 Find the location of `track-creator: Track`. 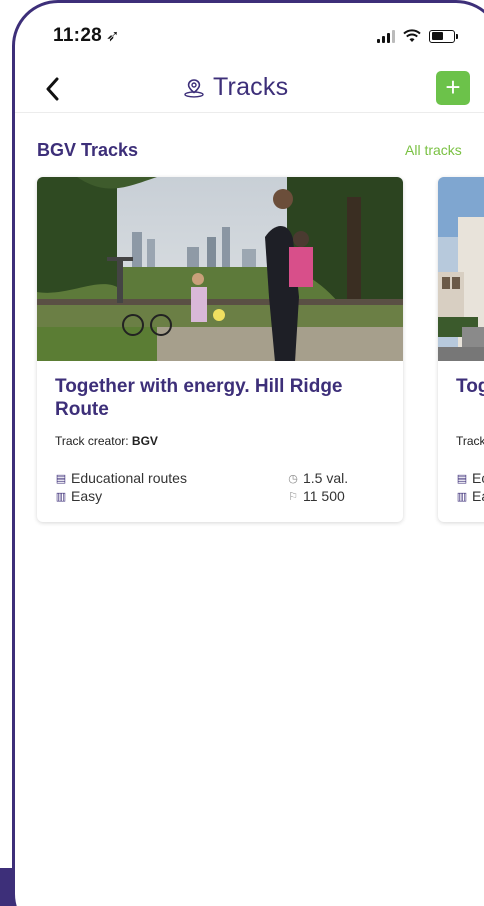

track-creator: Track is located at coordinates (470, 441).